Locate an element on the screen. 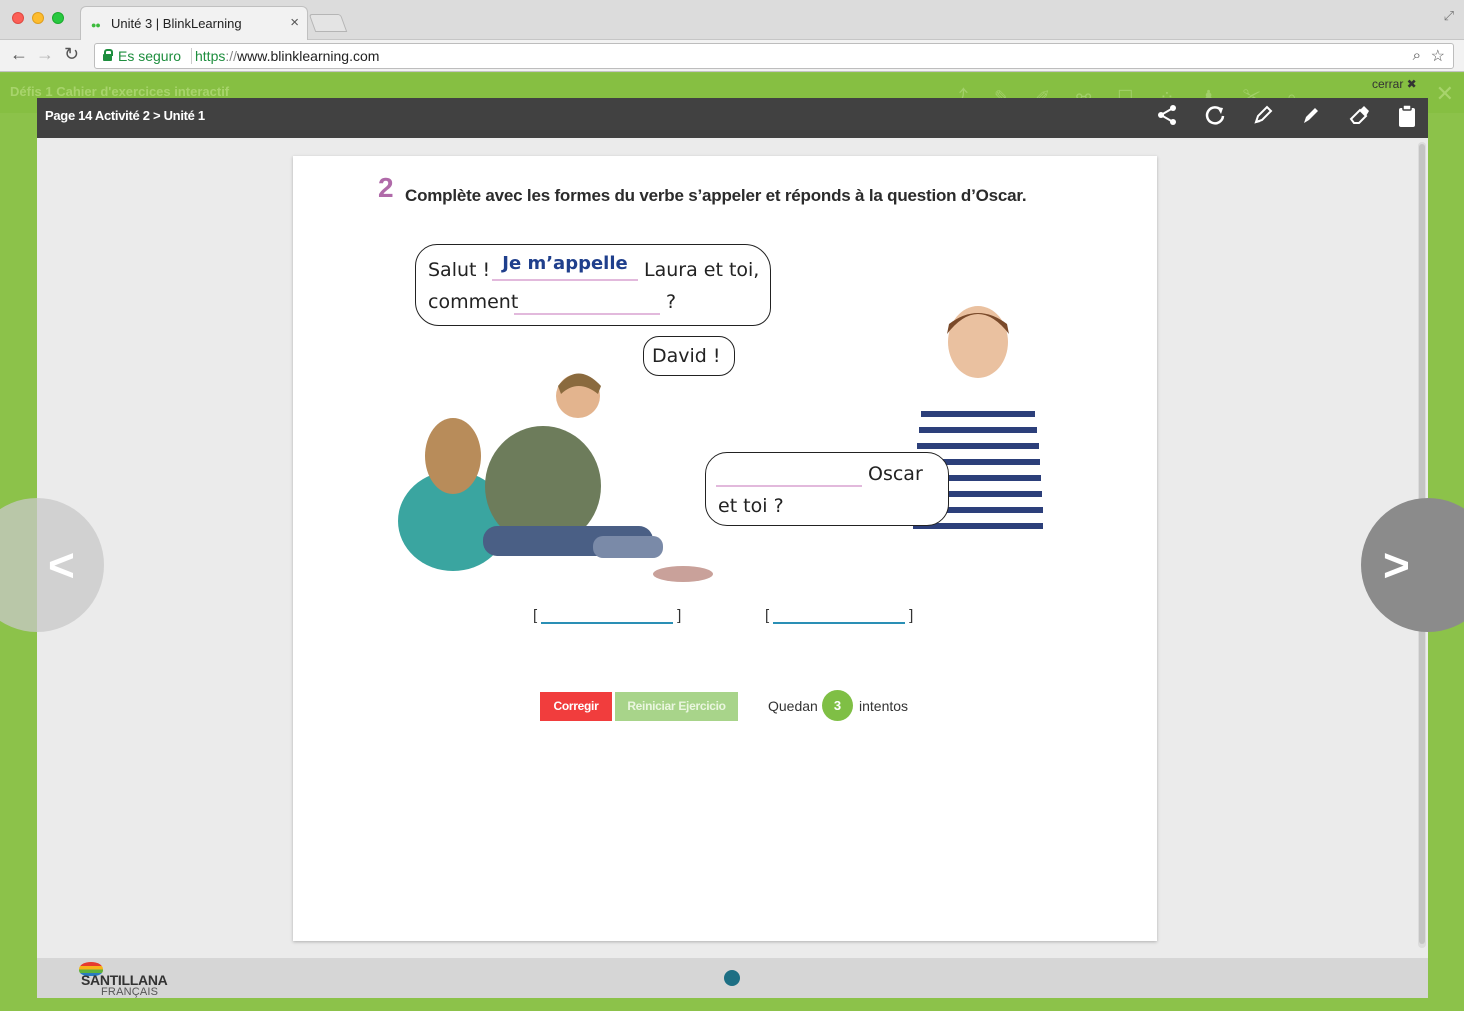 The image size is (1464, 1011). blinklearning-favicon-icon: ●● is located at coordinates (96, 25).